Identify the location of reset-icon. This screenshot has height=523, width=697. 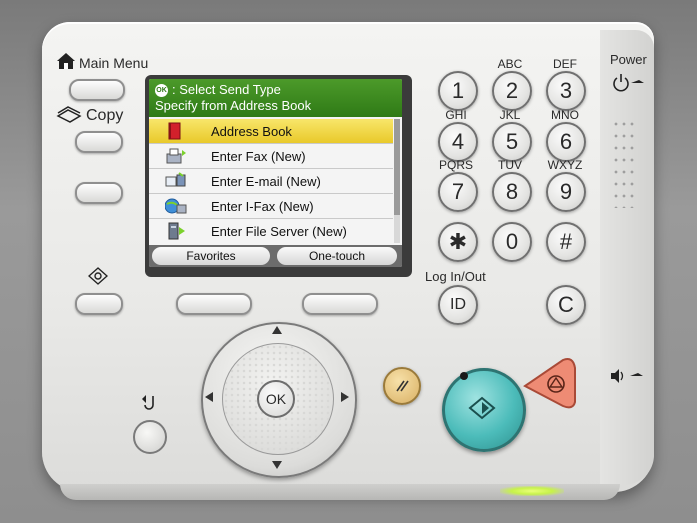
(402, 386).